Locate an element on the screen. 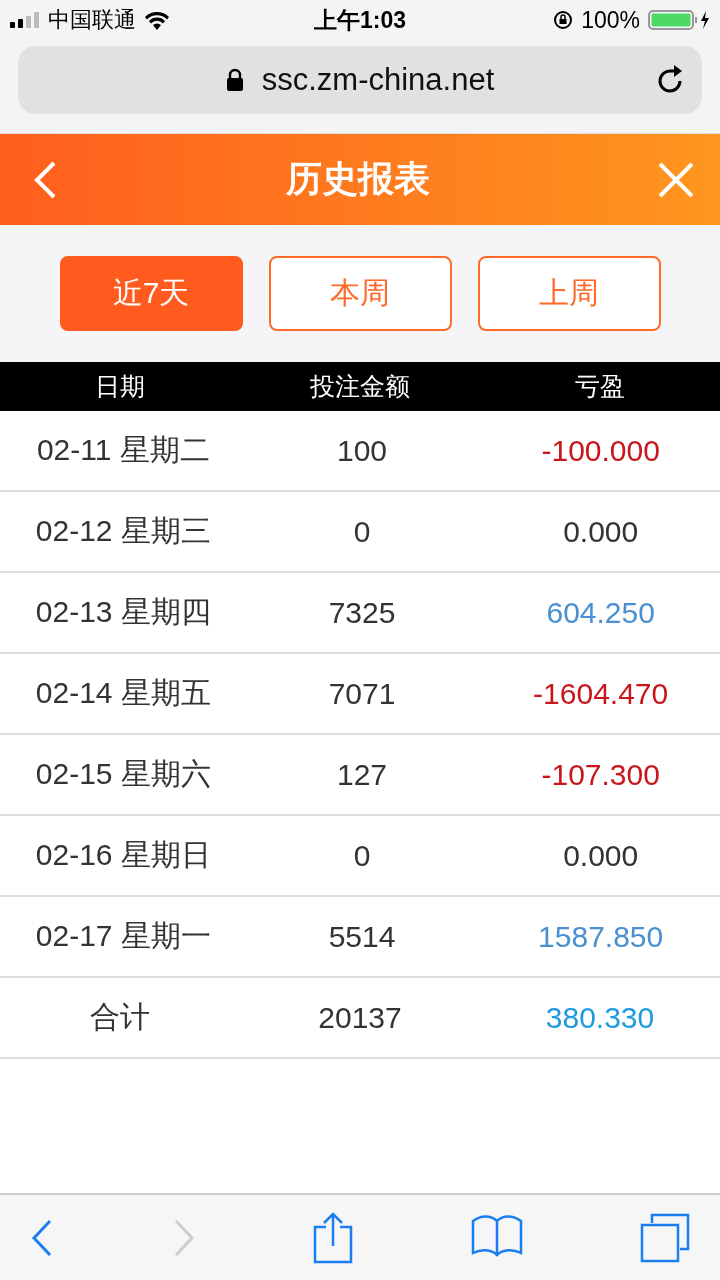  table-cell-text: 02-15 星期六 is located at coordinates (123, 774).